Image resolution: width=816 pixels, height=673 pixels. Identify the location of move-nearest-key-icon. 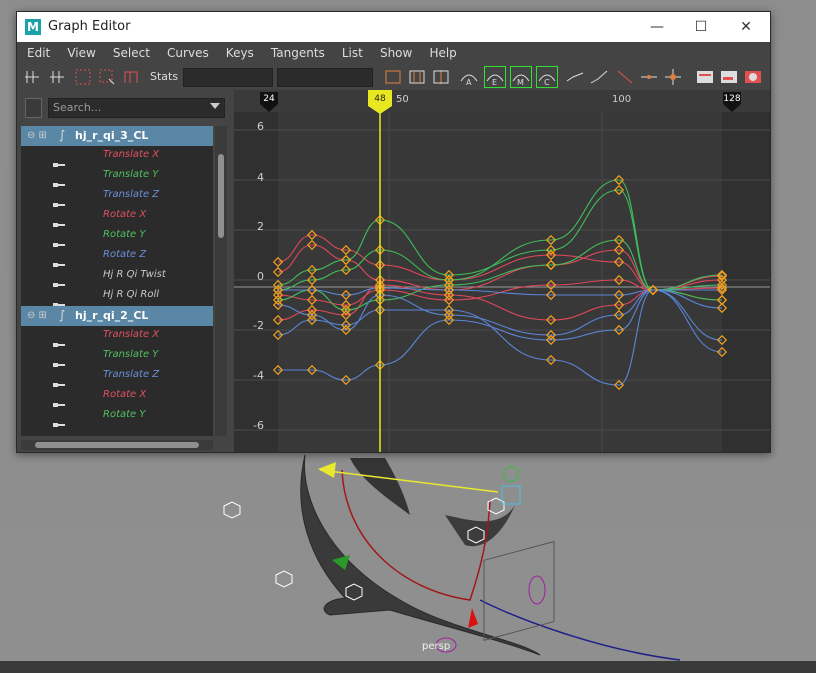
(33, 77).